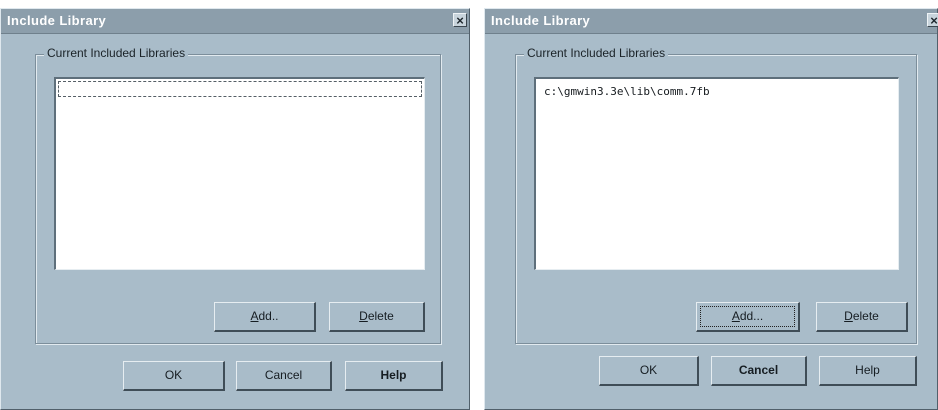  Describe the element at coordinates (265, 317) in the screenshot. I see `add-button: Add..` at that location.